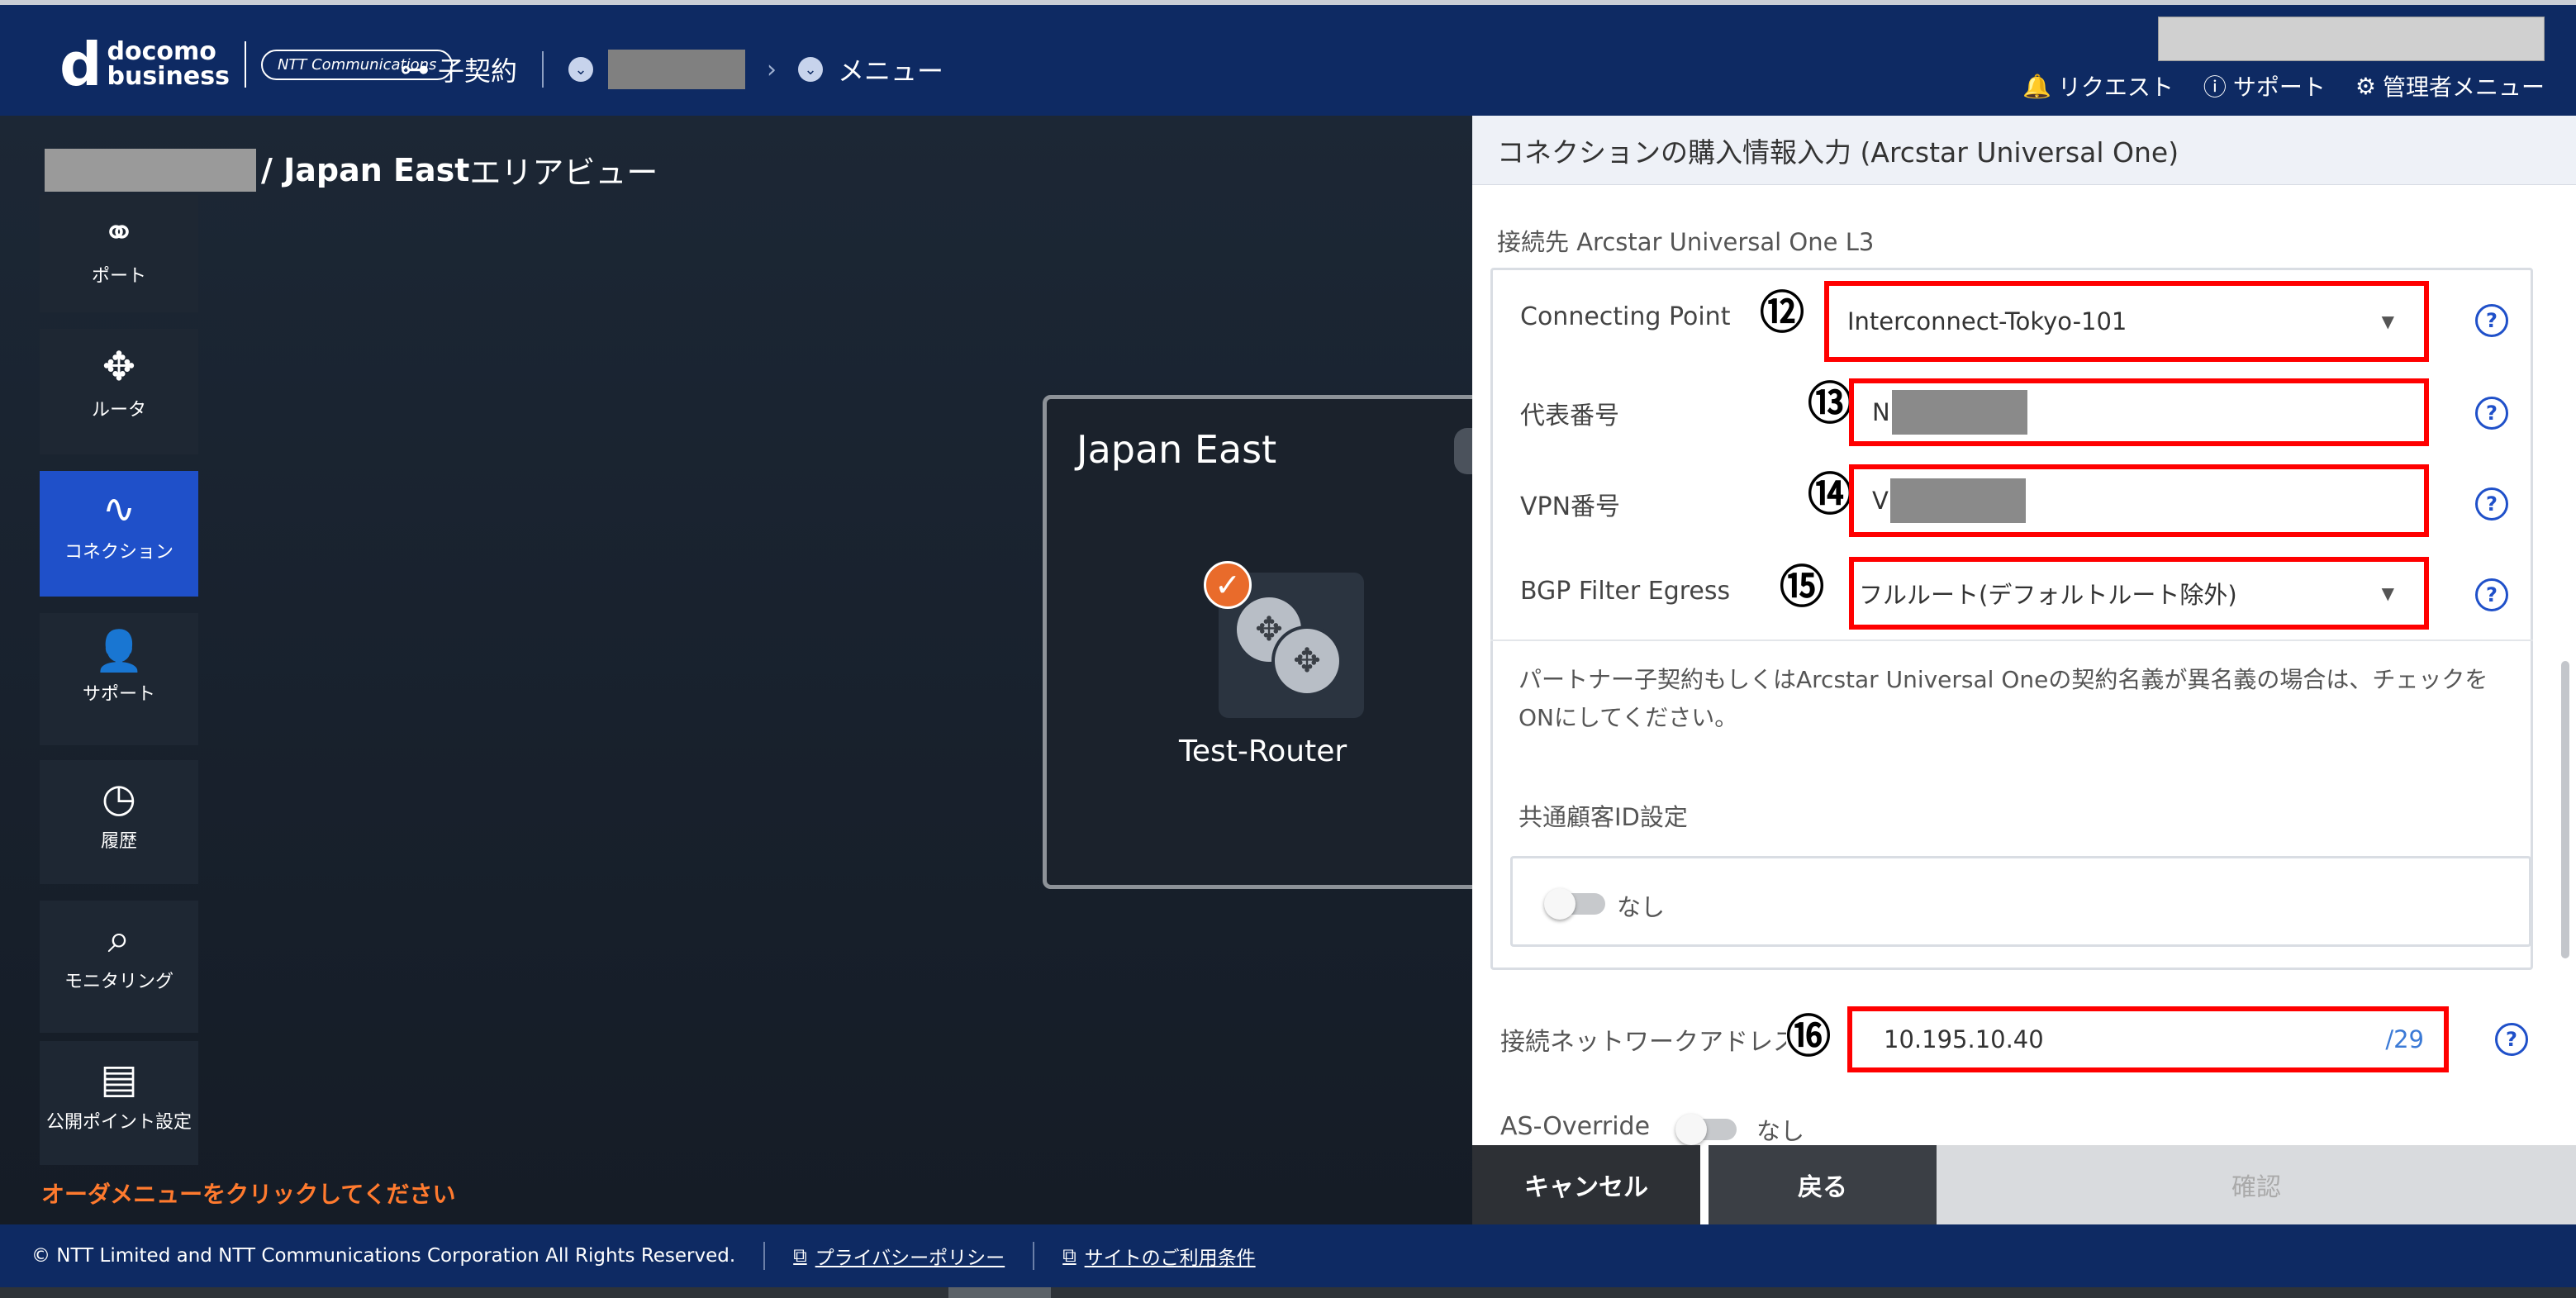 The width and height of the screenshot is (2576, 1298). Describe the element at coordinates (248, 1195) in the screenshot. I see `order-menu-message: オーダメニューをクリックしてください` at that location.